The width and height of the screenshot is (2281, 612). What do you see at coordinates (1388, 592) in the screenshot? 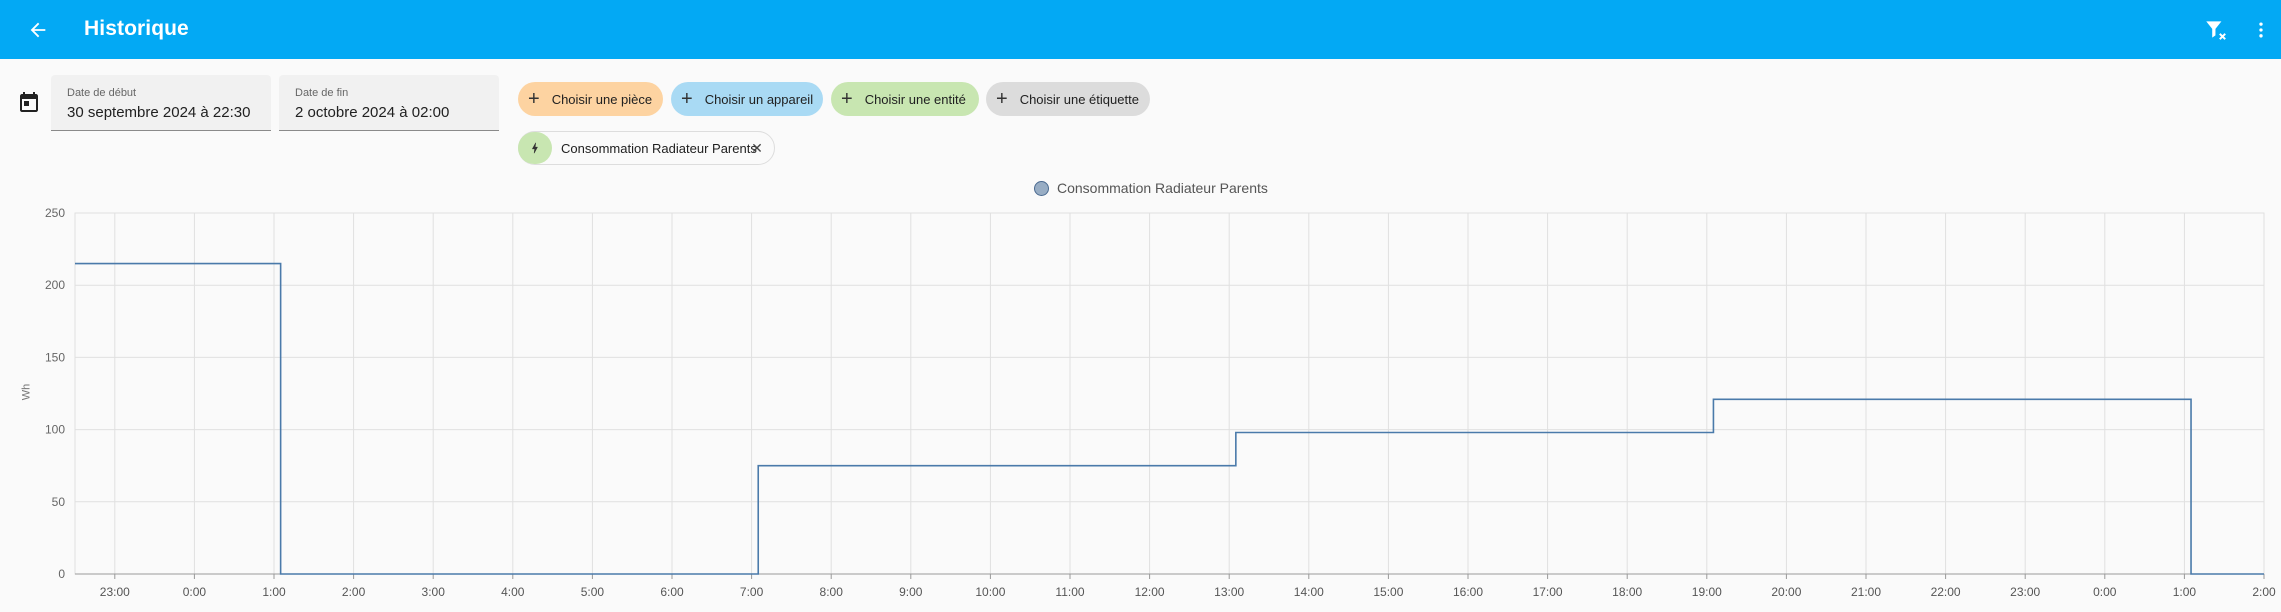
I see `x-tick-label: 15:00` at bounding box center [1388, 592].